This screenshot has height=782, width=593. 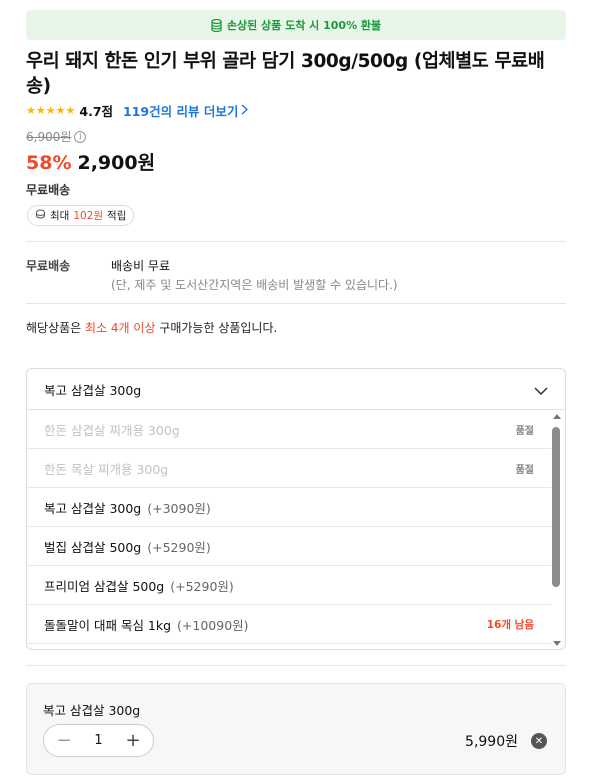 What do you see at coordinates (93, 508) in the screenshot?
I see `option-name: 복고 삼겹살 300g` at bounding box center [93, 508].